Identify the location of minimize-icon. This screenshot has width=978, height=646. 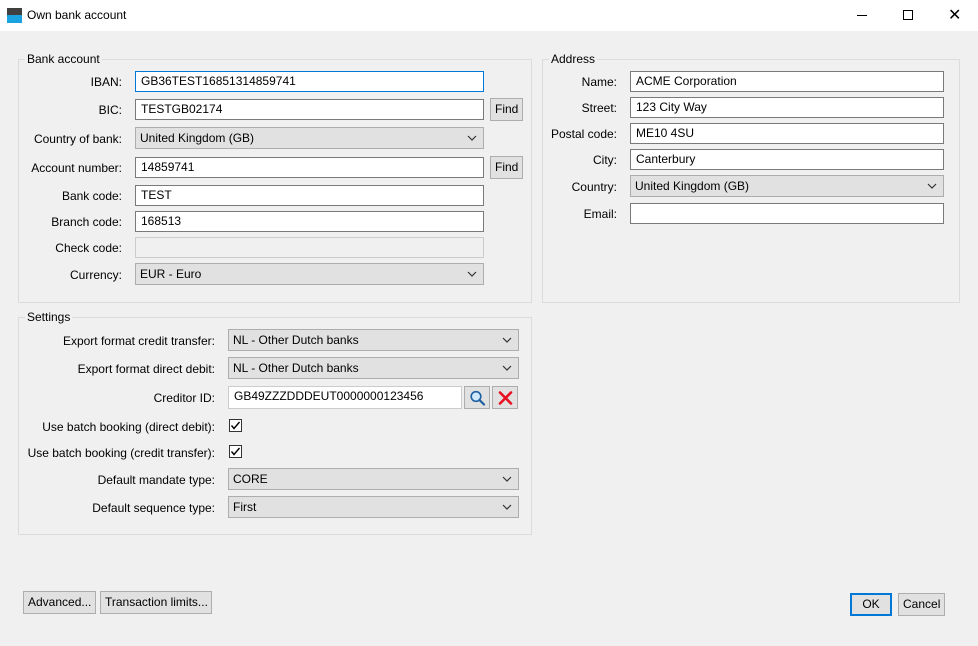
(862, 15).